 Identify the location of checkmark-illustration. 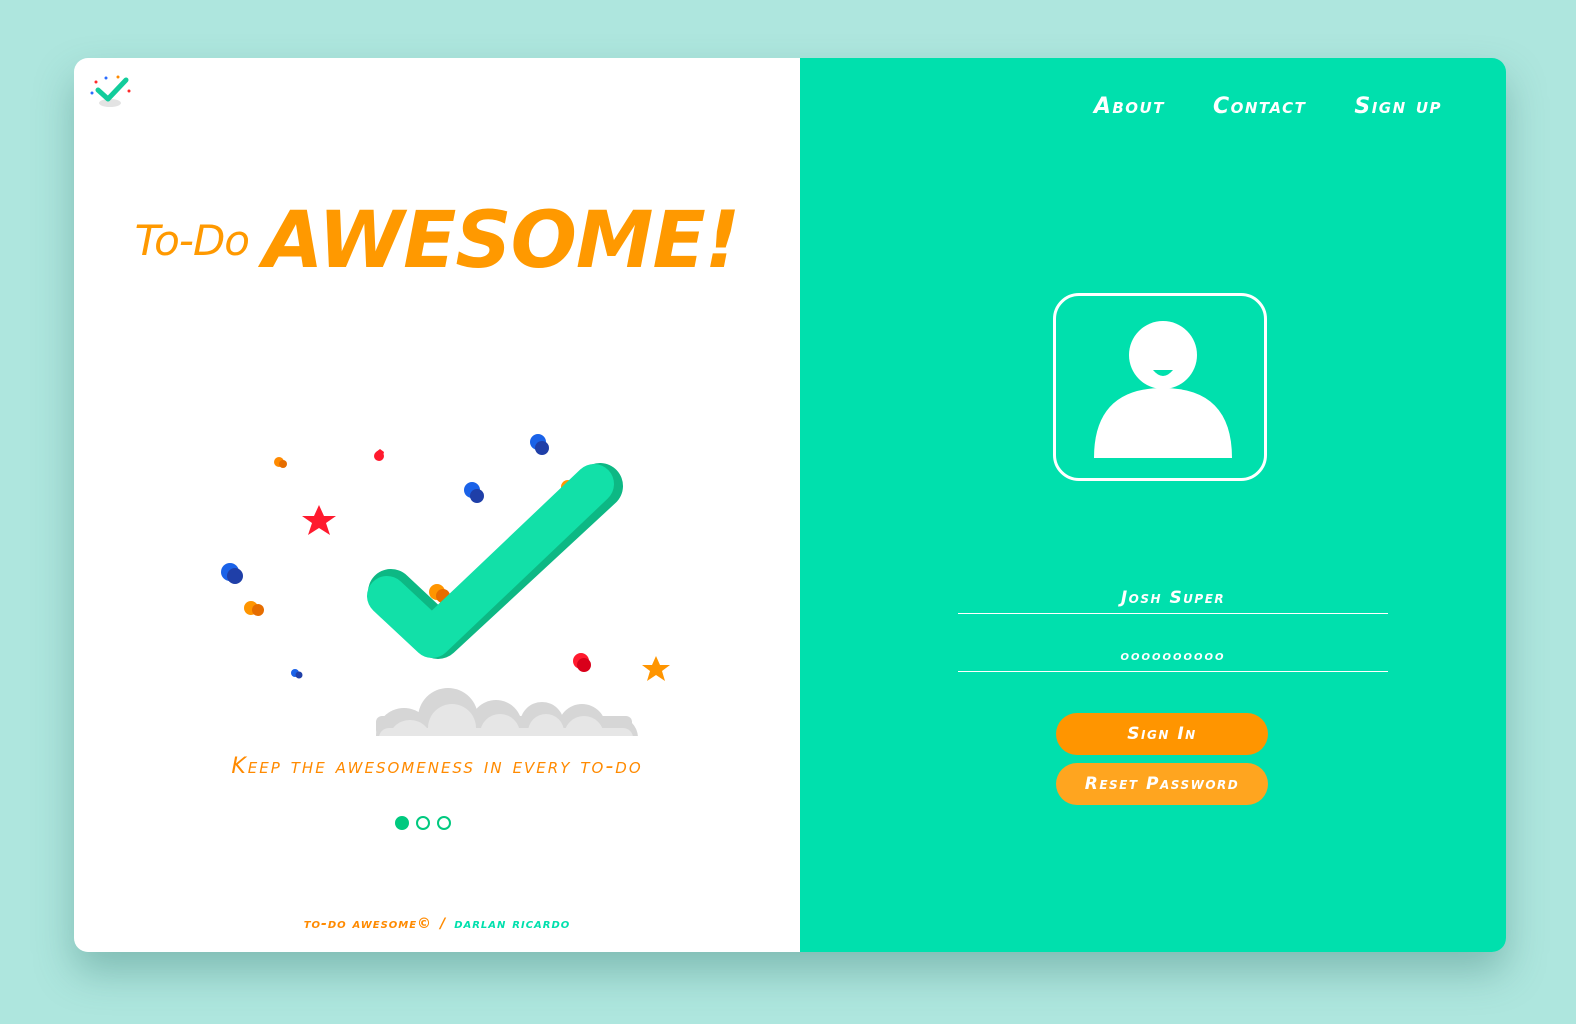
(445, 585).